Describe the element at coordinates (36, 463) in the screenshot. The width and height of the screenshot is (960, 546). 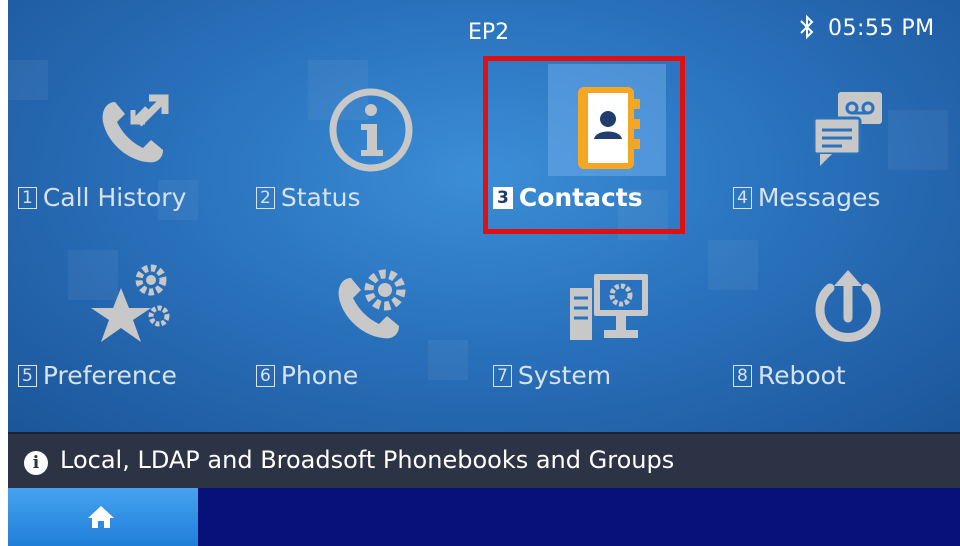
I see `info-icon: i` at that location.